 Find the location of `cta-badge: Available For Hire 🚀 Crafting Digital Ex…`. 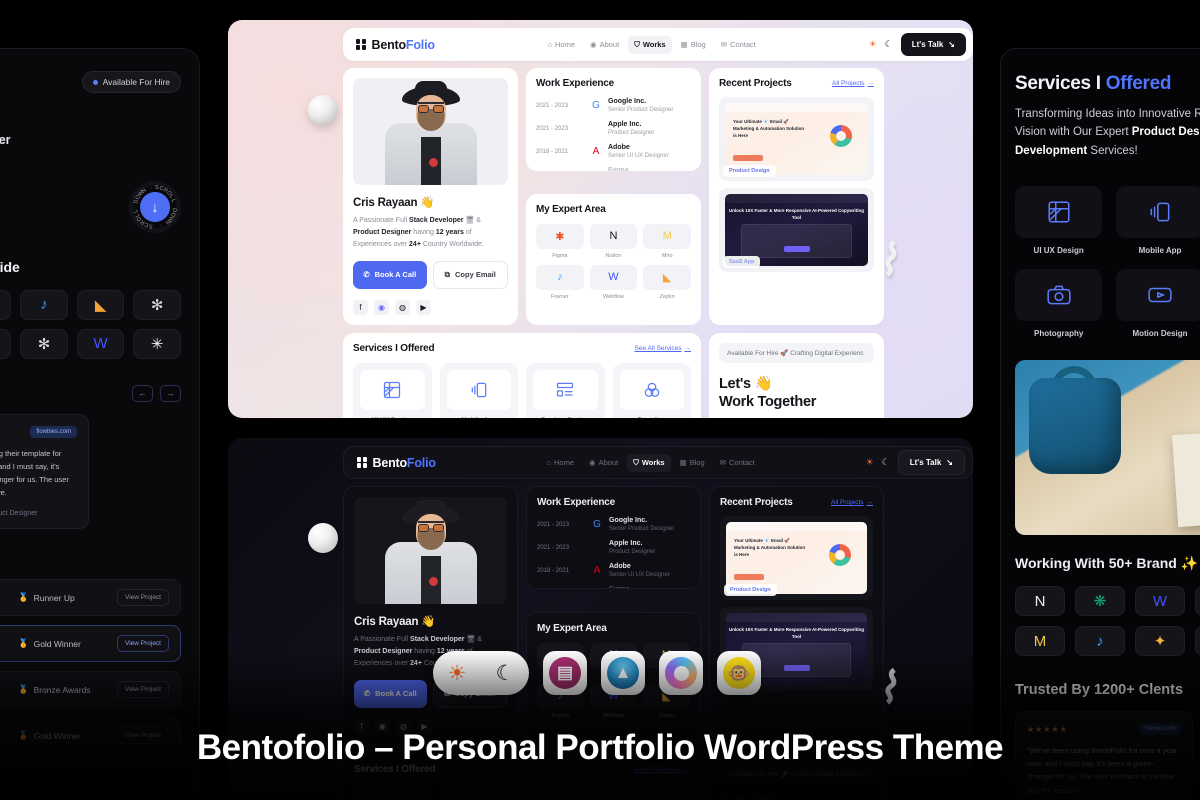

cta-badge: Available For Hire 🚀 Crafting Digital Ex… is located at coordinates (796, 352).